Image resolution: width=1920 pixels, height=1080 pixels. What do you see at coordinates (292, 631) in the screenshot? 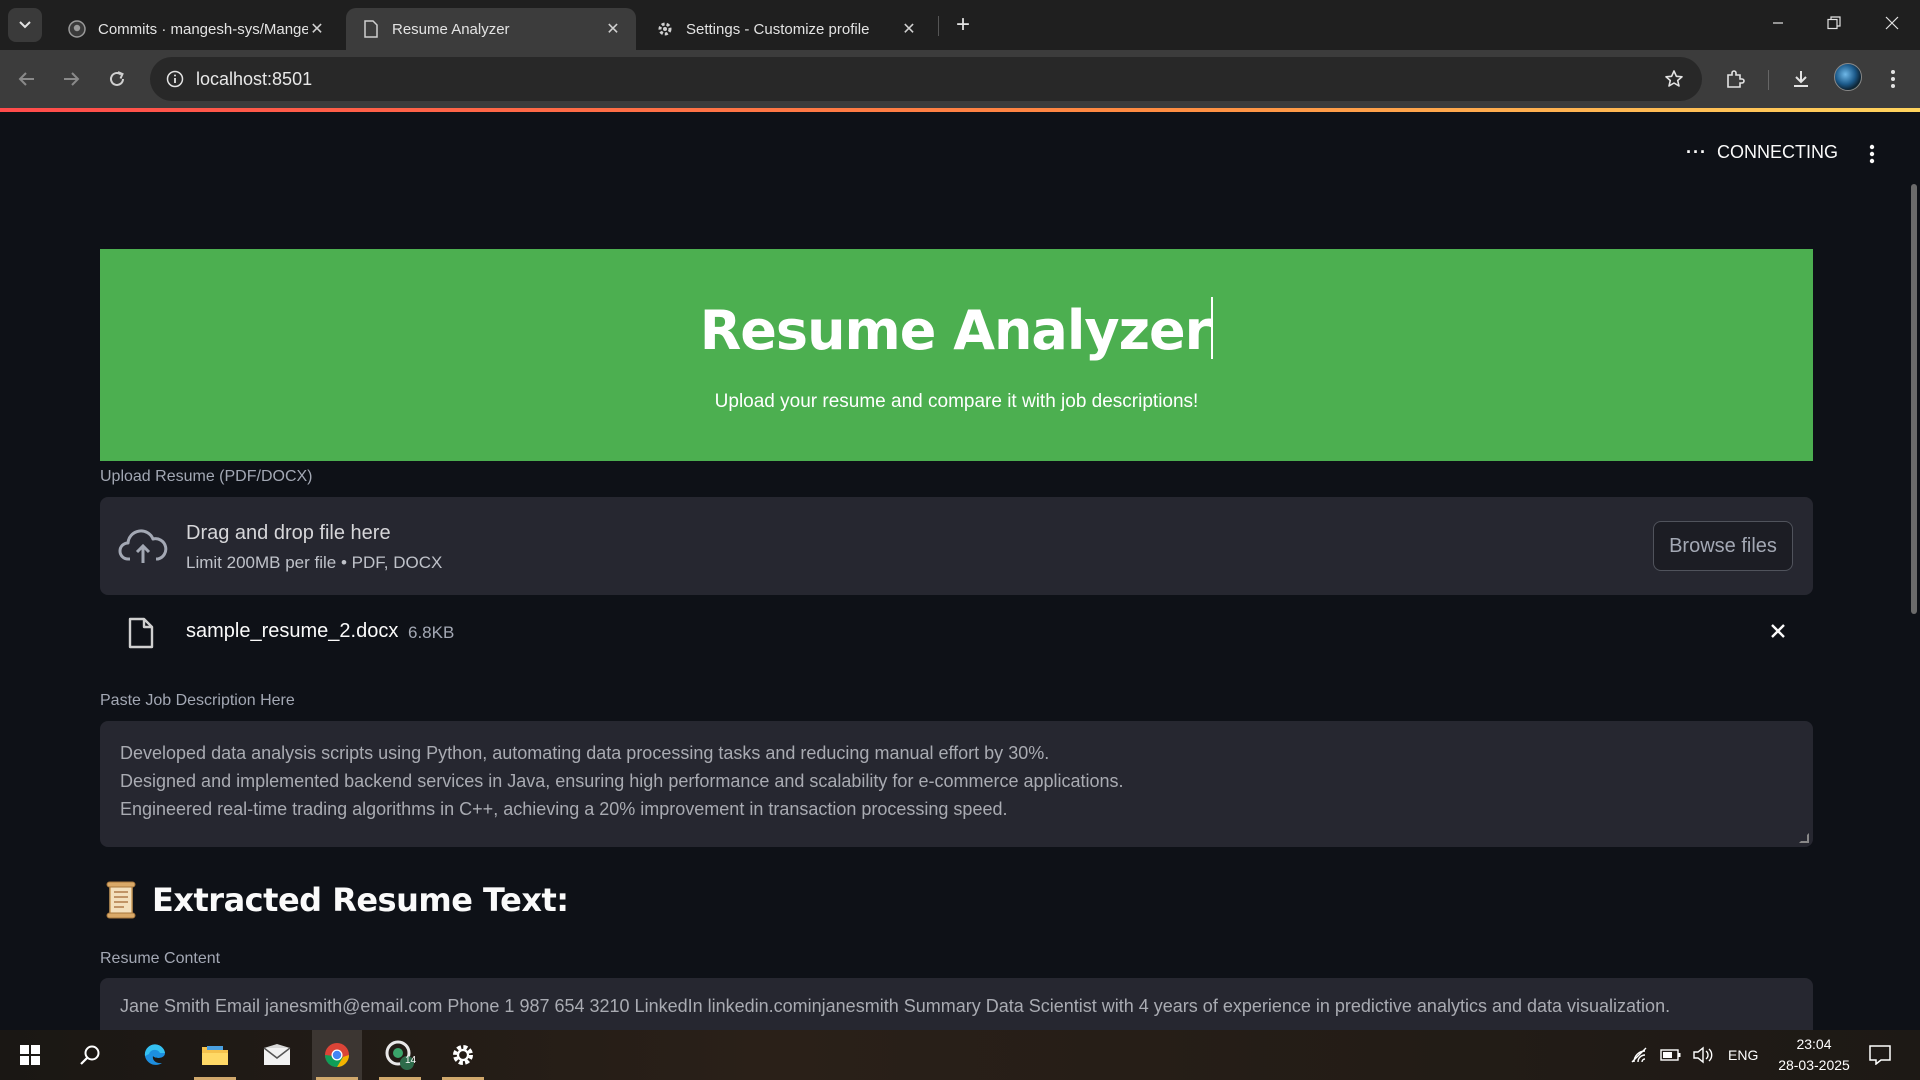
I see `uploaded-file-name: sample_resume_2.docx` at bounding box center [292, 631].